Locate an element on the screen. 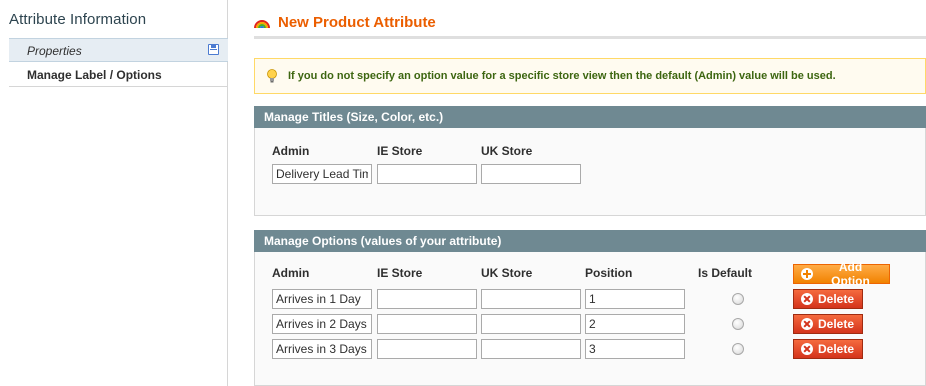 This screenshot has height=386, width=926. tab-manage-labels-options-label: Manage Label / Options is located at coordinates (94, 75).